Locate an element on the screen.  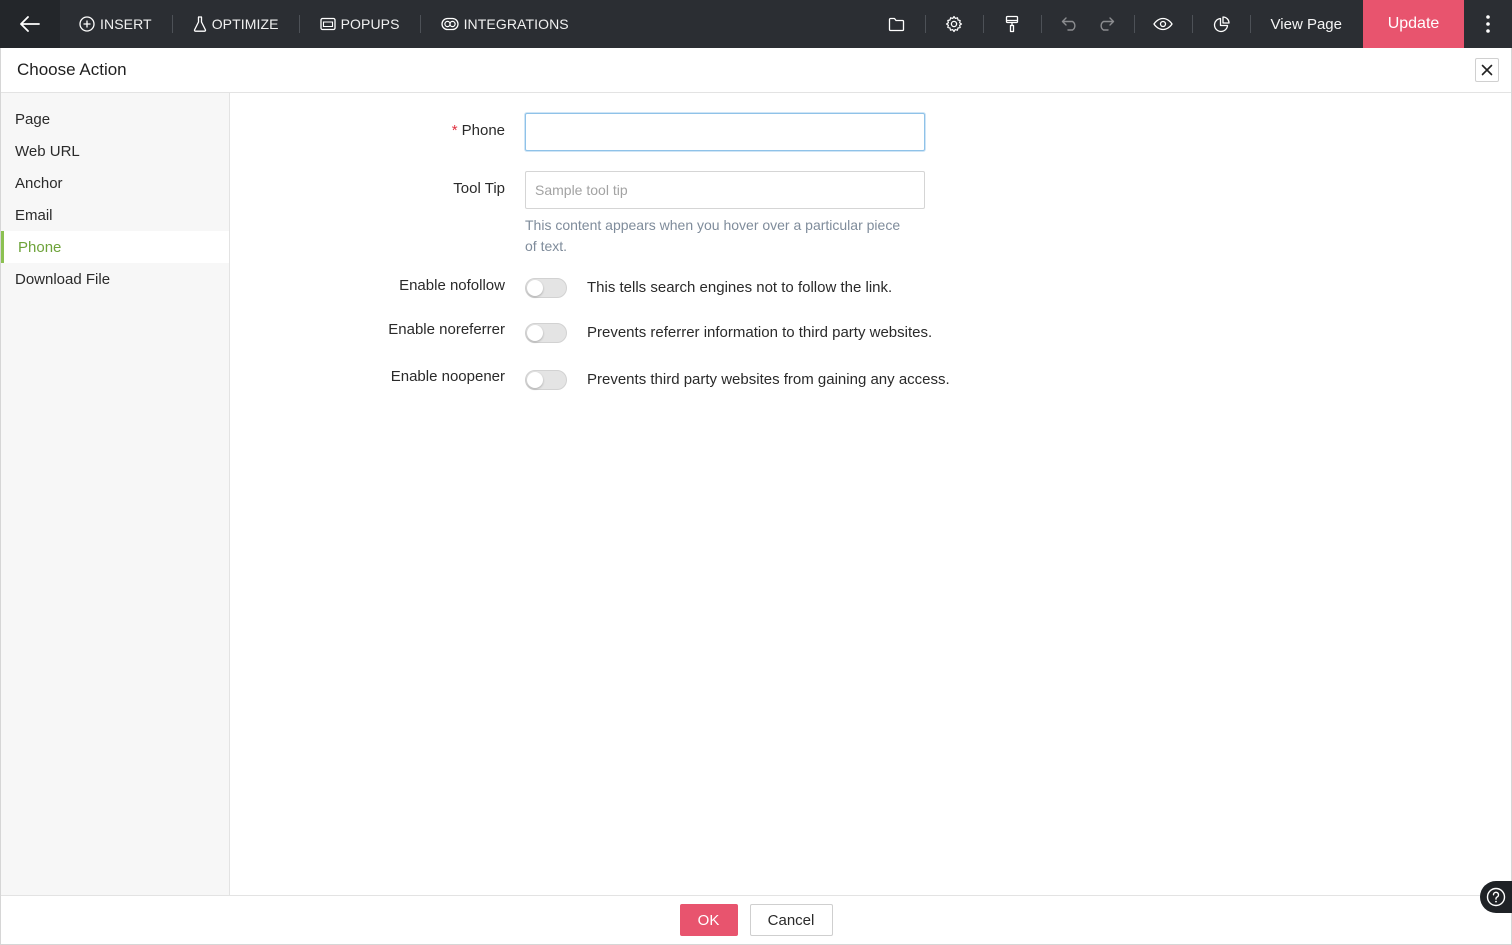
sidebar-item-web-url: Web URL is located at coordinates (115, 151).